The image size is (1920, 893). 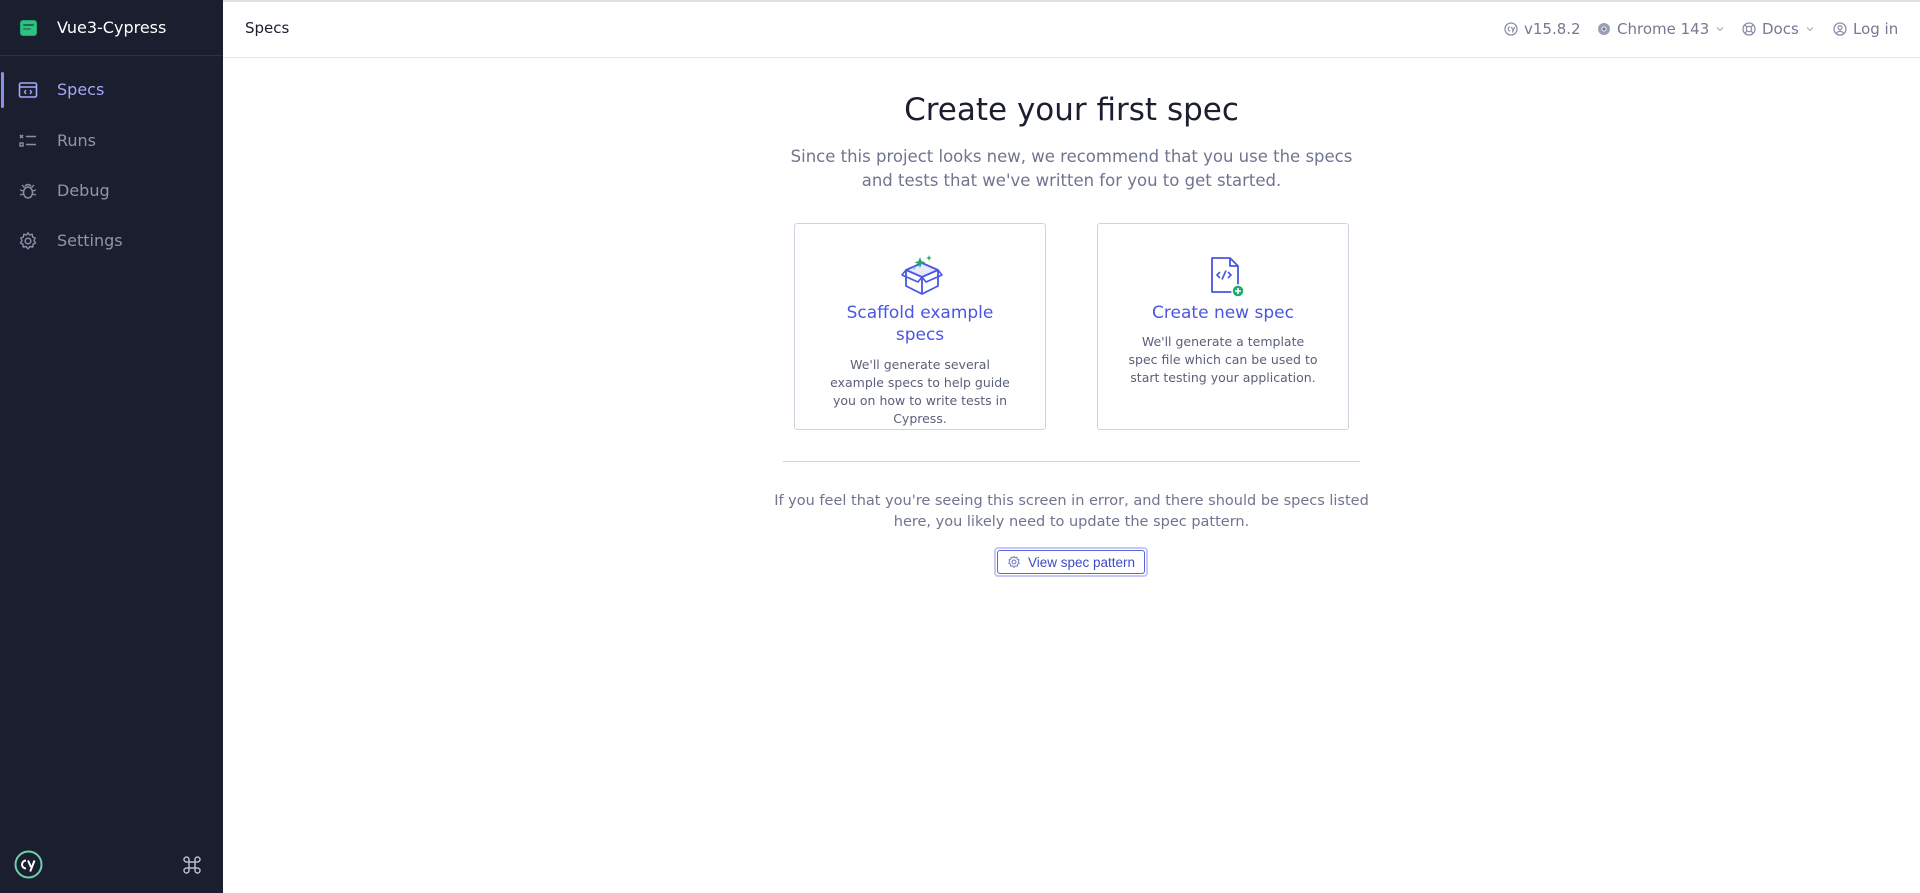 I want to click on login-button: Log in, so click(x=1865, y=29).